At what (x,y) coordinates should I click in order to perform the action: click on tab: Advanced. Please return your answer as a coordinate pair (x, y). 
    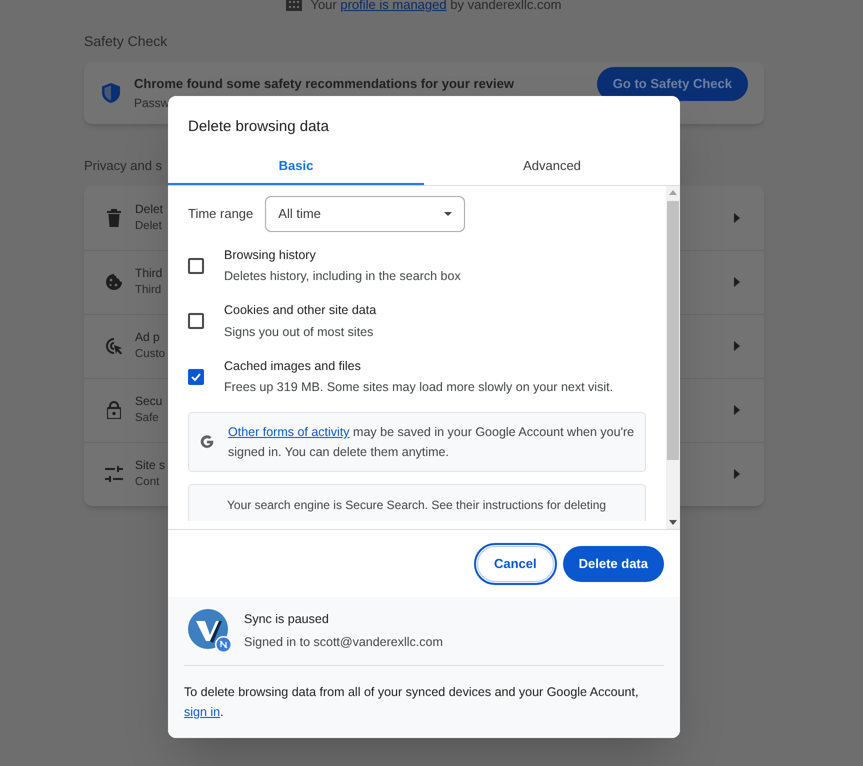
    Looking at the image, I should click on (552, 166).